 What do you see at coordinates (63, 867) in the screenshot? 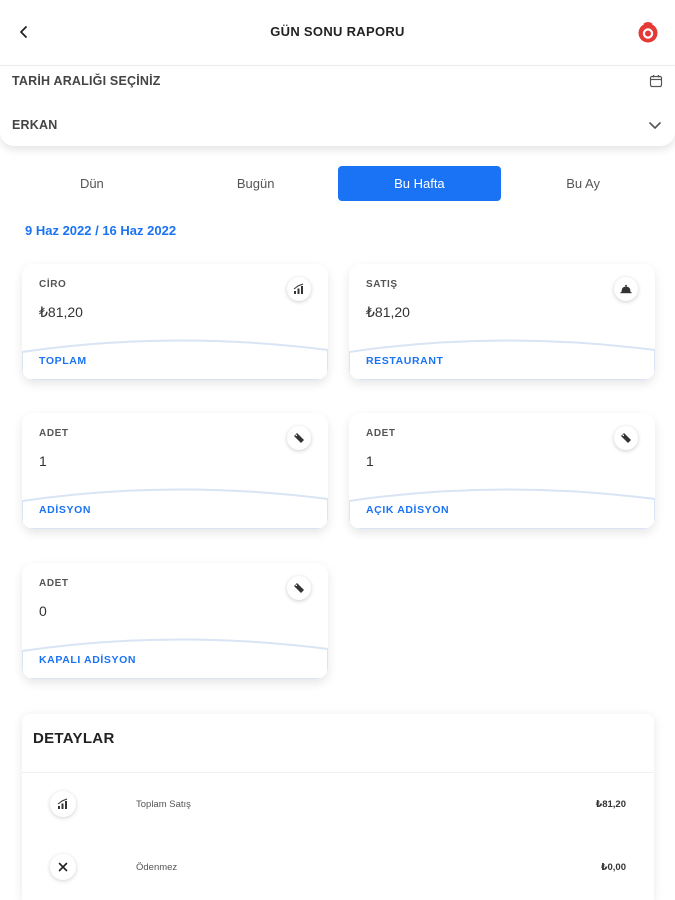
I see `close-icon` at bounding box center [63, 867].